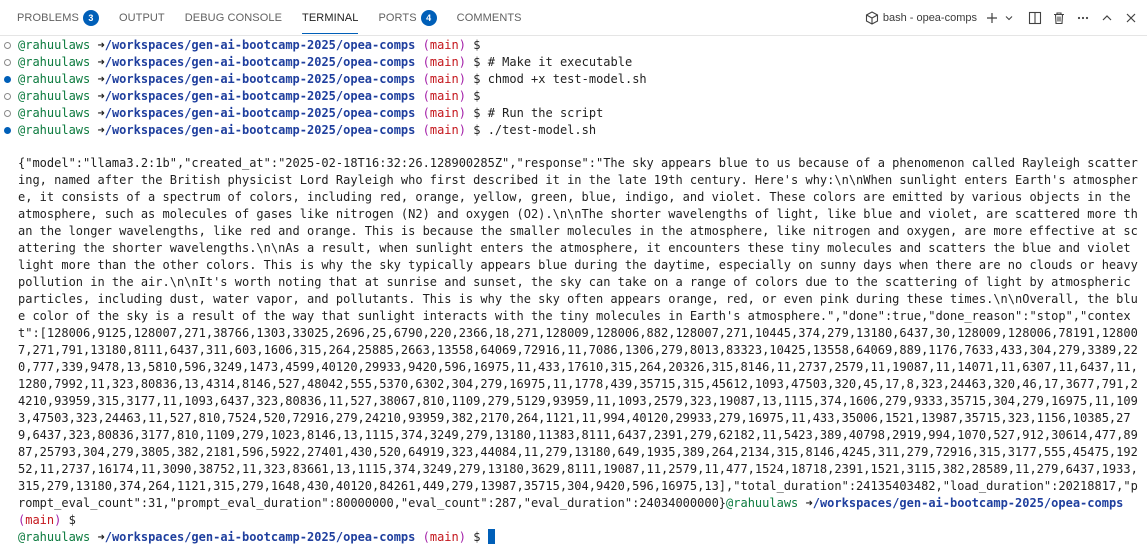 The width and height of the screenshot is (1147, 546). What do you see at coordinates (1083, 18) in the screenshot?
I see `more-actions-button` at bounding box center [1083, 18].